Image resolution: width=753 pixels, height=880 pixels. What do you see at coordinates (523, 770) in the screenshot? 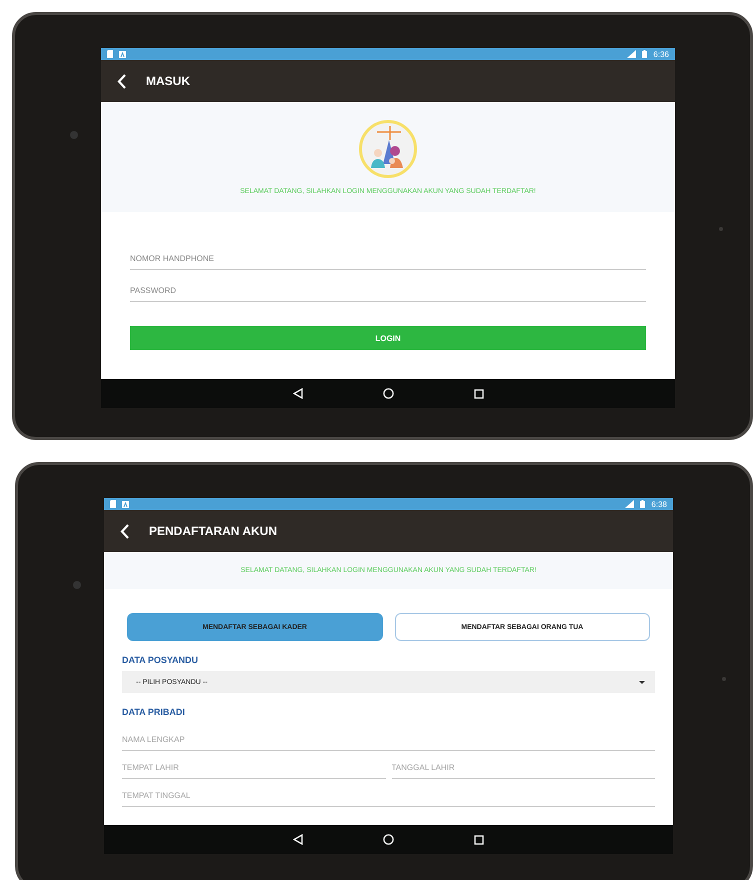
I see `text-field: TANGGAL LAHIR` at bounding box center [523, 770].